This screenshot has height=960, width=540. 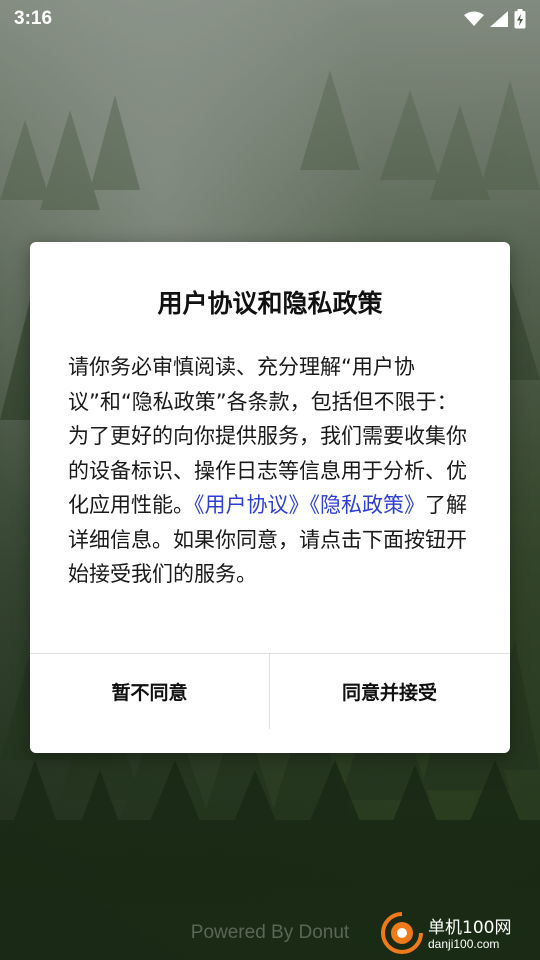 What do you see at coordinates (368, 505) in the screenshot?
I see `privacy-policy-link: 《隐私政策》` at bounding box center [368, 505].